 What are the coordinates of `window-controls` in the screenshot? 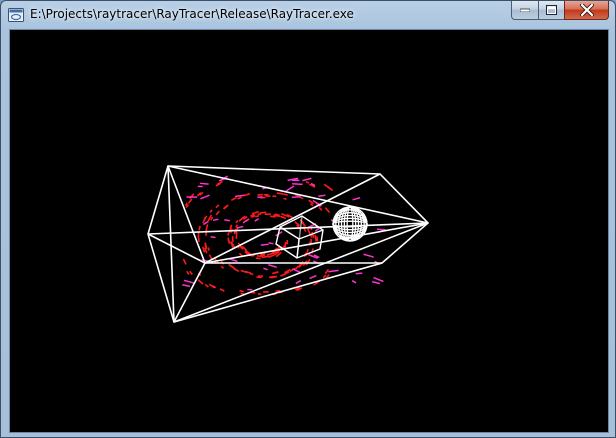 It's located at (560, 11).